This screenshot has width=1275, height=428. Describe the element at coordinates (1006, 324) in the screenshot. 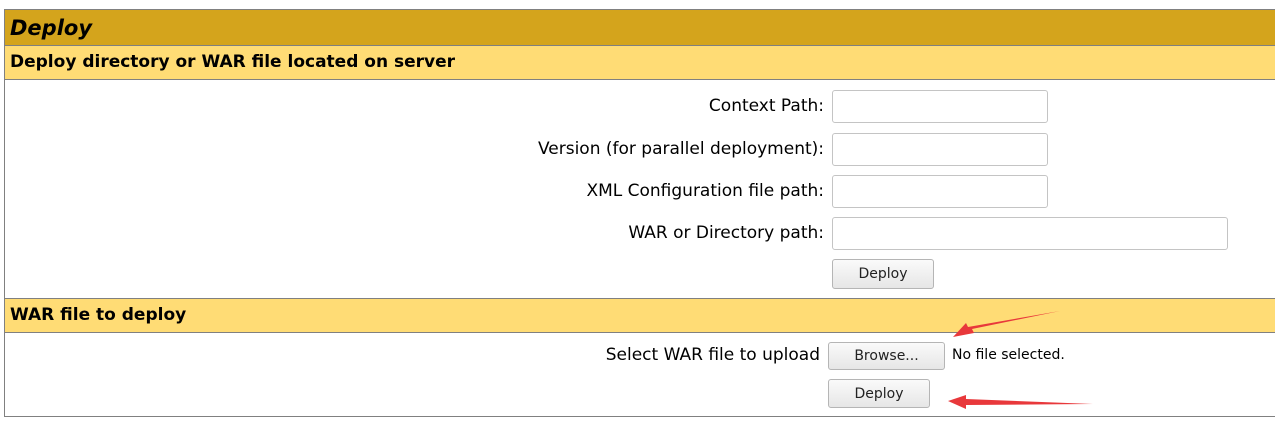

I see `arrow-to-browse-icon` at that location.